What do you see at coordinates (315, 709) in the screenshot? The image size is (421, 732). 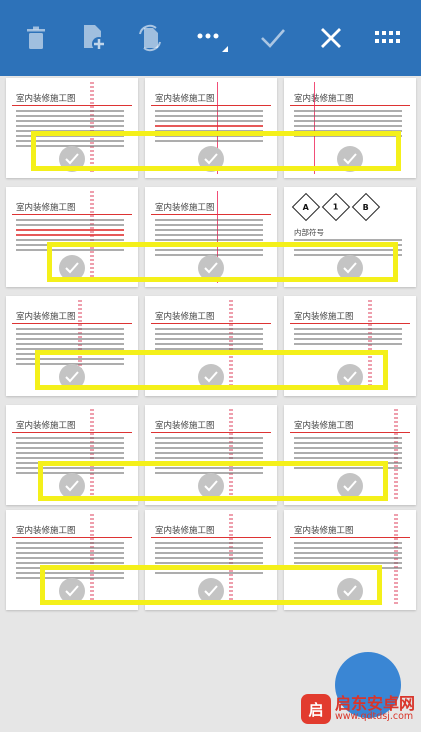 I see `watermark-logo-icon: 启` at bounding box center [315, 709].